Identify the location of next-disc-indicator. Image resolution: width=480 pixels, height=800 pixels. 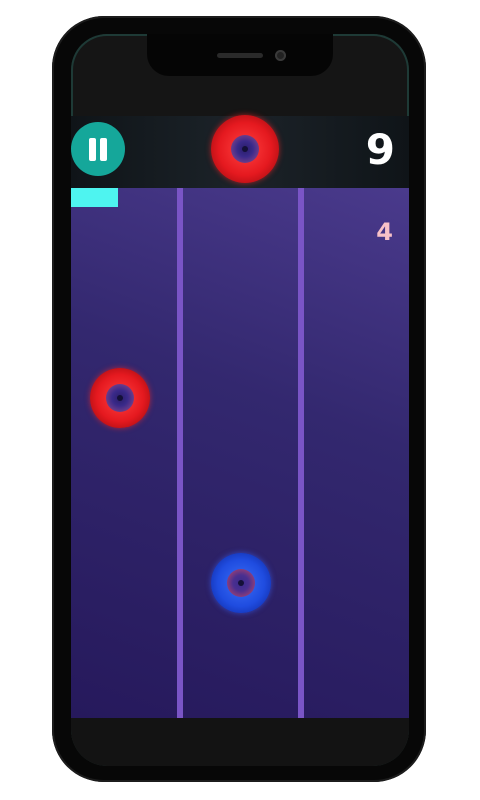
(245, 149).